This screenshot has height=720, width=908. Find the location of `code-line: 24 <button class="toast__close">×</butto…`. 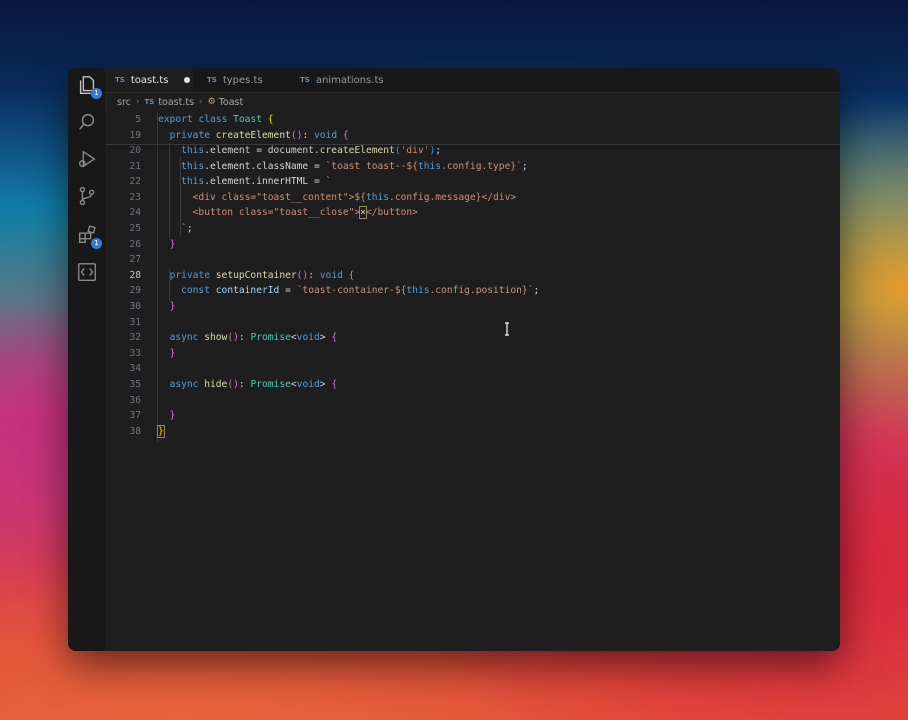

code-line: 24 <button class="toast__close">×</butto… is located at coordinates (472, 213).